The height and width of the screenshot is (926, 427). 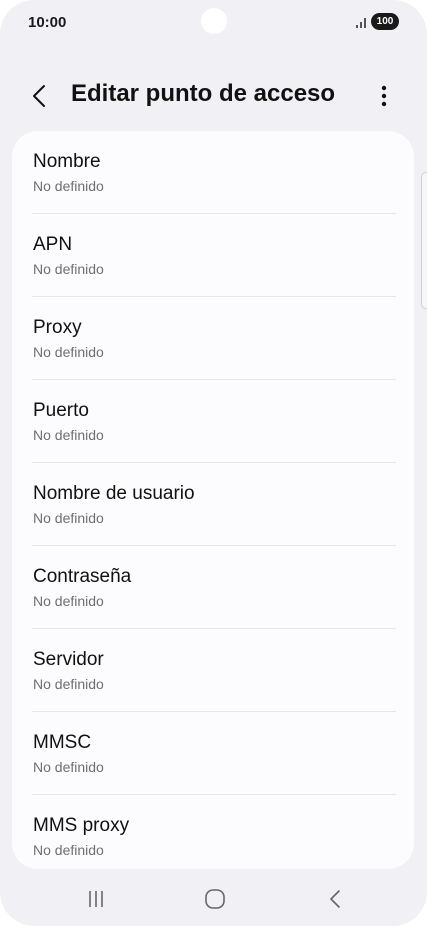 I want to click on setting-label: MMS proxy, so click(x=81, y=825).